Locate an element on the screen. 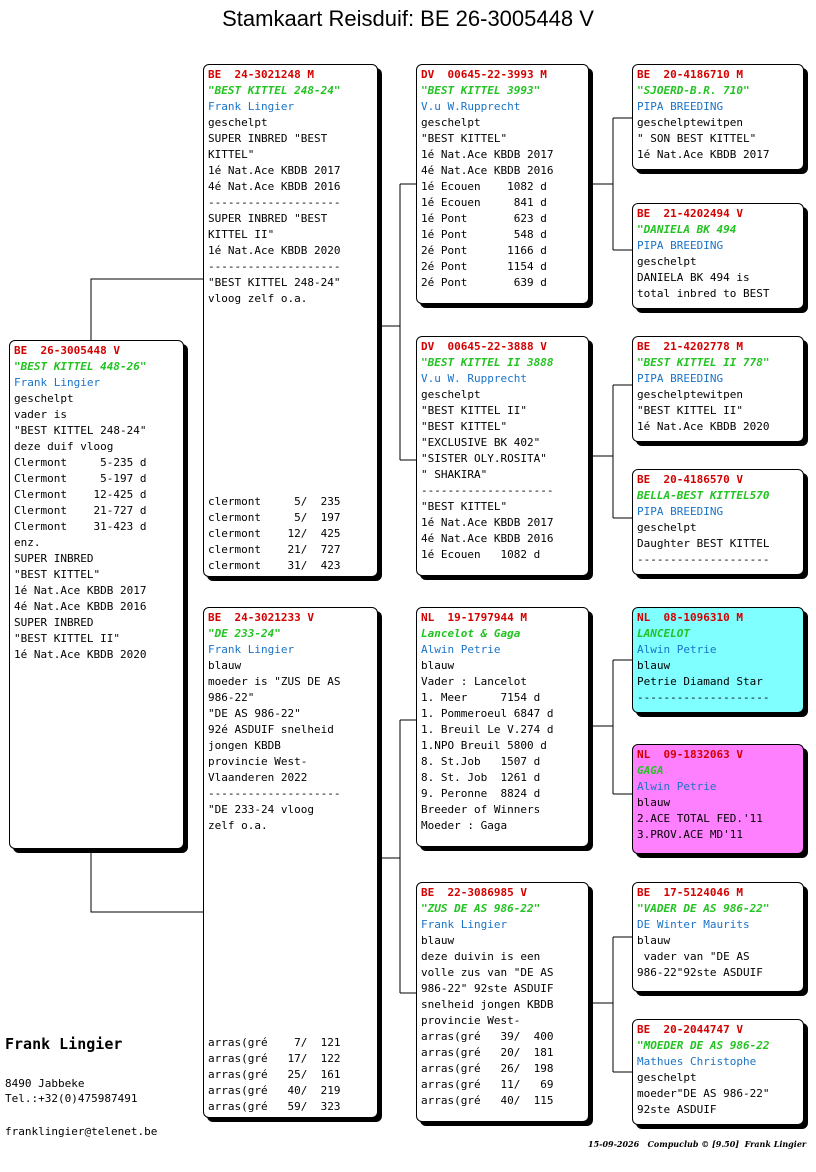 The height and width of the screenshot is (1172, 816). text-line: 3.PROV.ACE MD'11 is located at coordinates (690, 834).